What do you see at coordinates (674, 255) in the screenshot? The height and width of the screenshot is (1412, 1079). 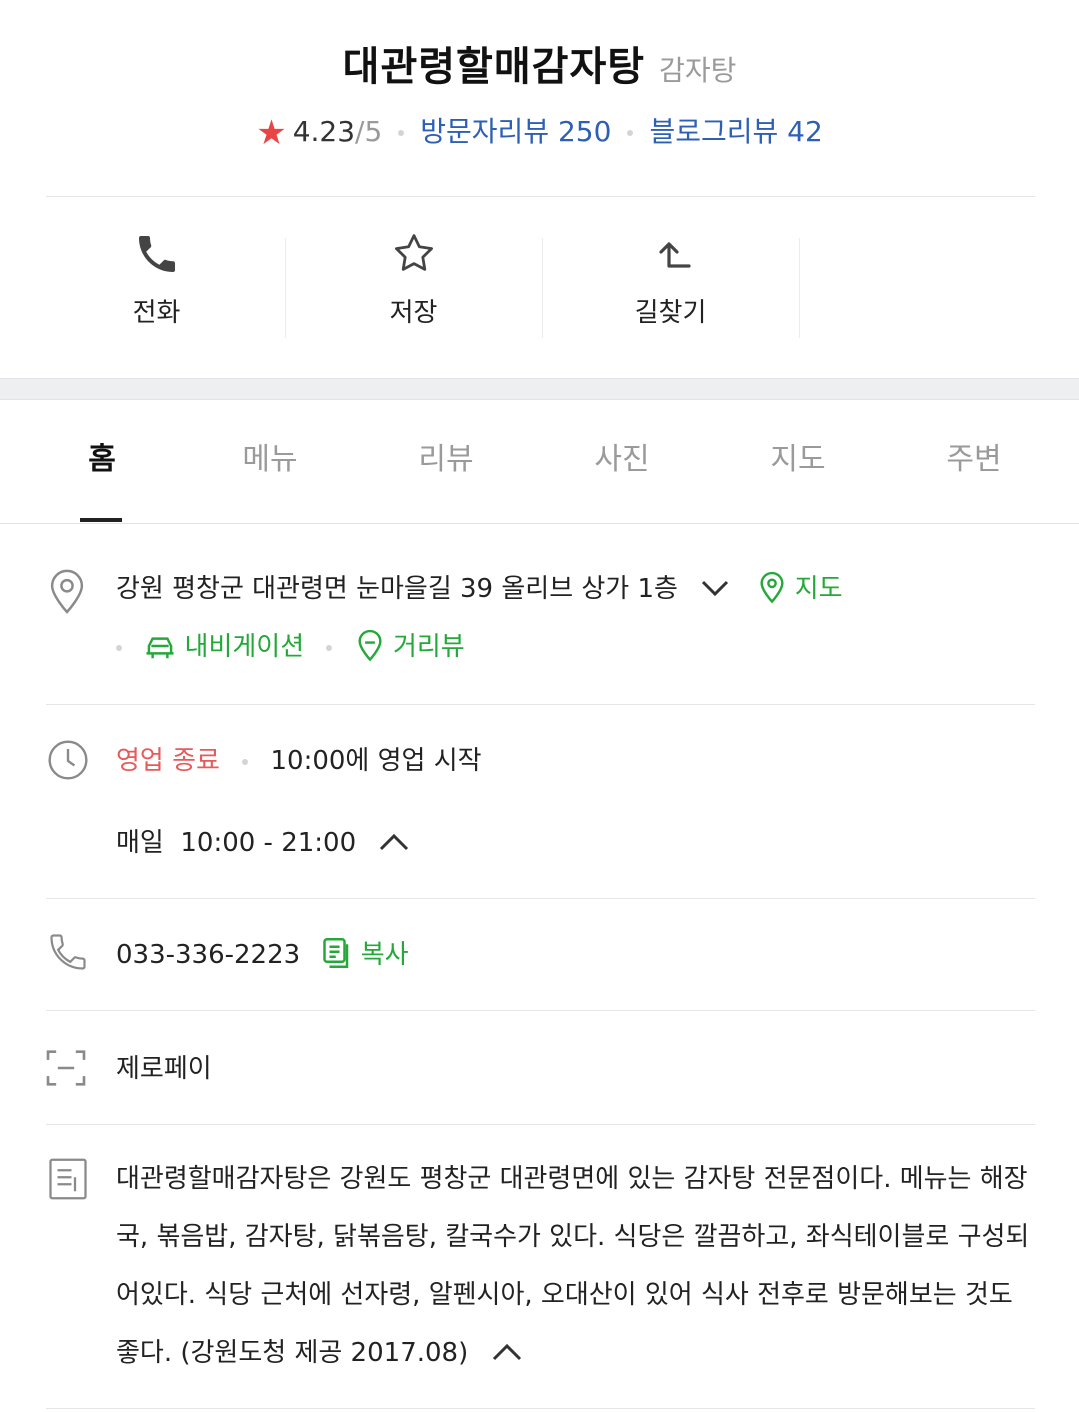 I see `turn-arrow-icon` at bounding box center [674, 255].